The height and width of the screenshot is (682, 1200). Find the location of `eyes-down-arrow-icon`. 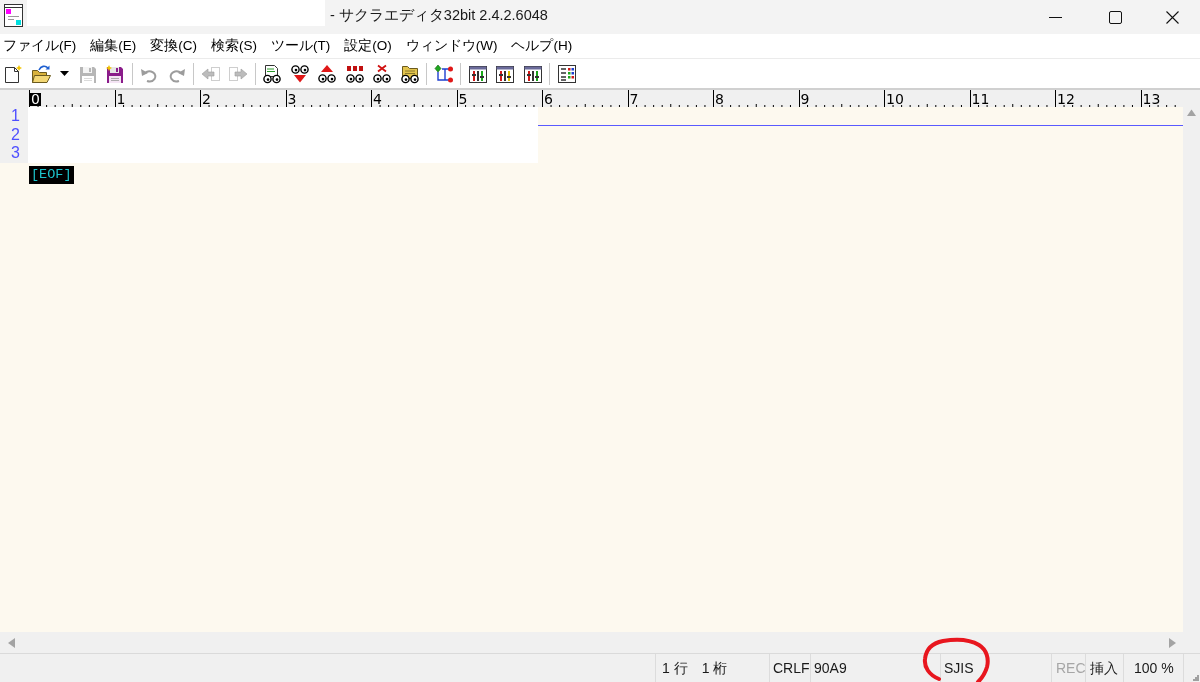

eyes-down-arrow-icon is located at coordinates (299, 73).